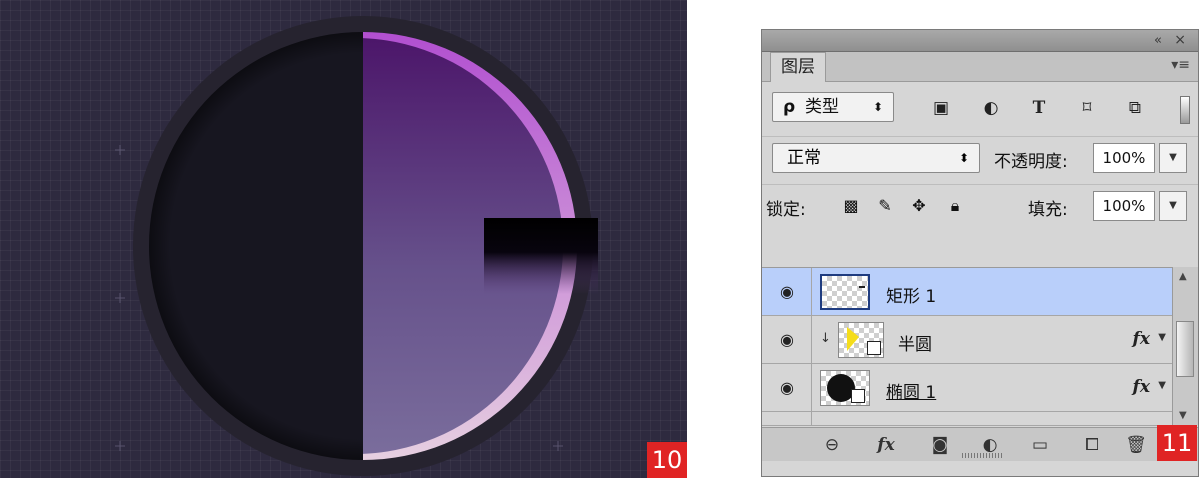 The image size is (1201, 478). I want to click on semicircle-preview, so click(853, 339).